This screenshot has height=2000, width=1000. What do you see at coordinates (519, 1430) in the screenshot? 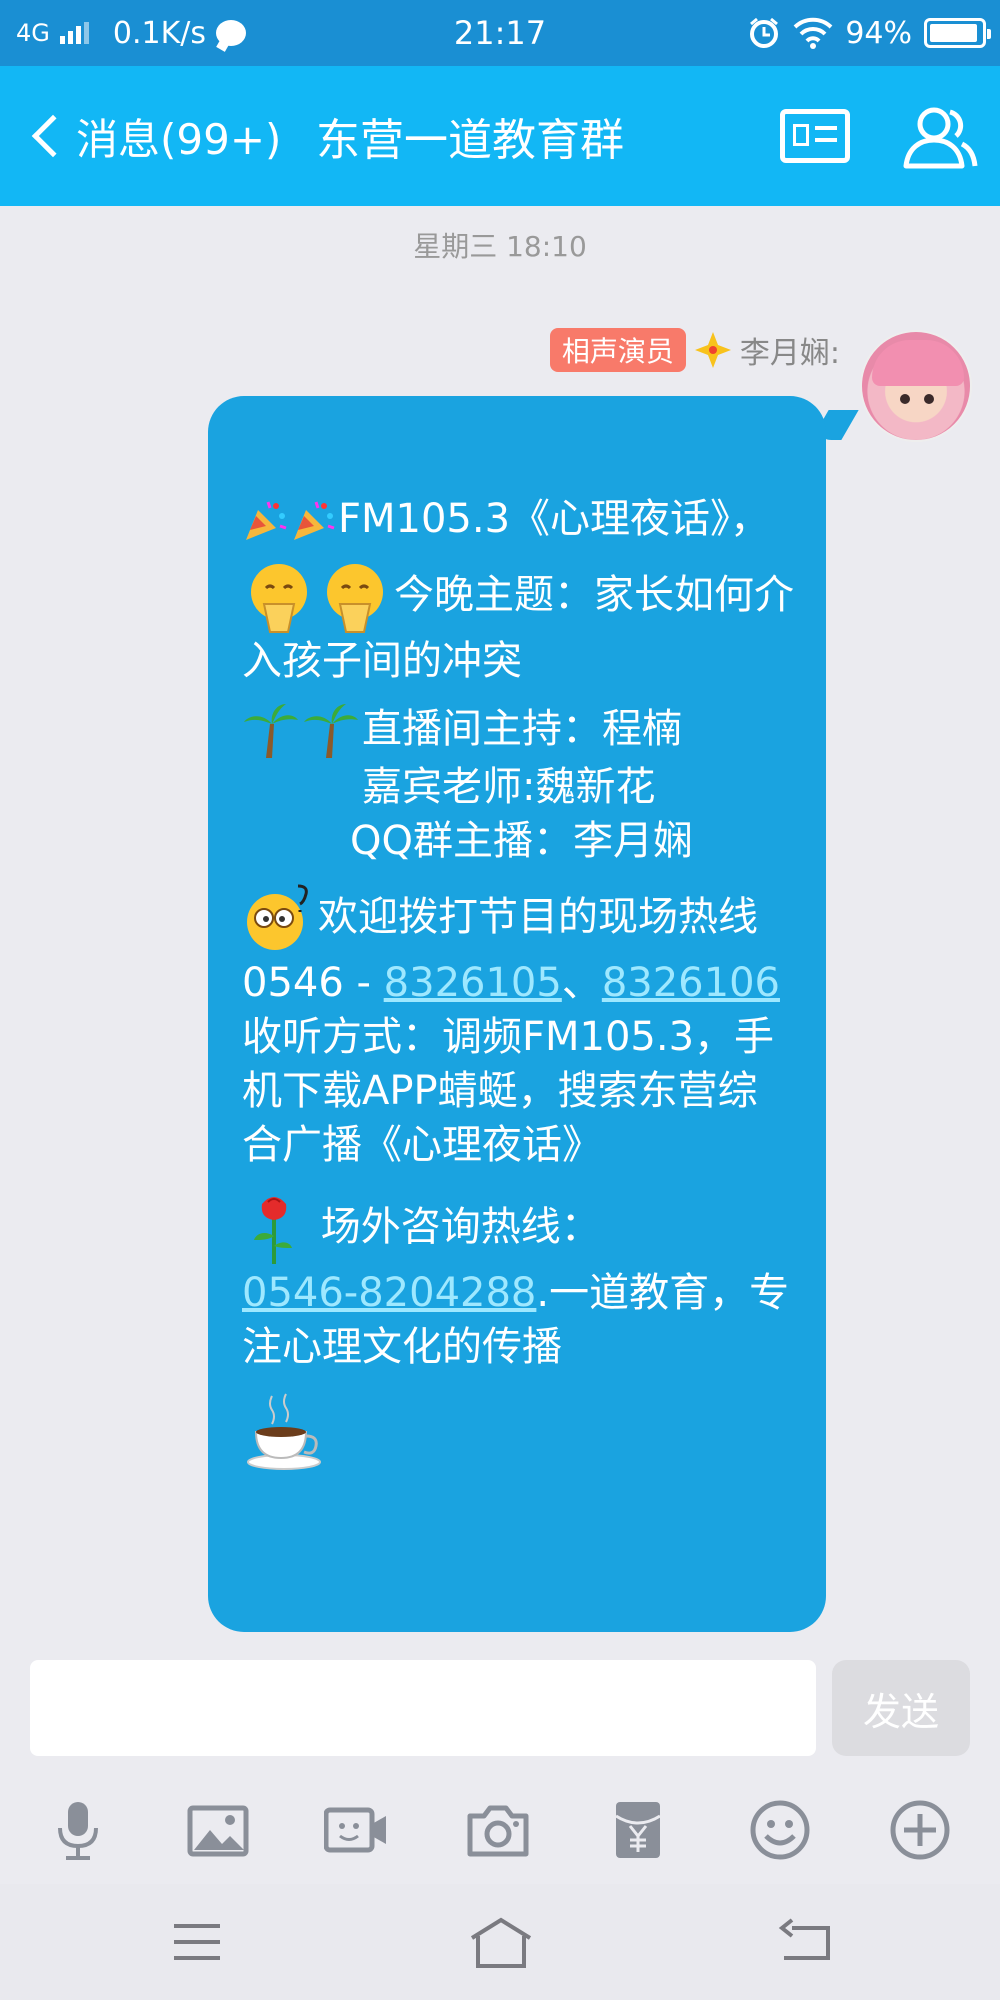
I see `message-line-end` at bounding box center [519, 1430].